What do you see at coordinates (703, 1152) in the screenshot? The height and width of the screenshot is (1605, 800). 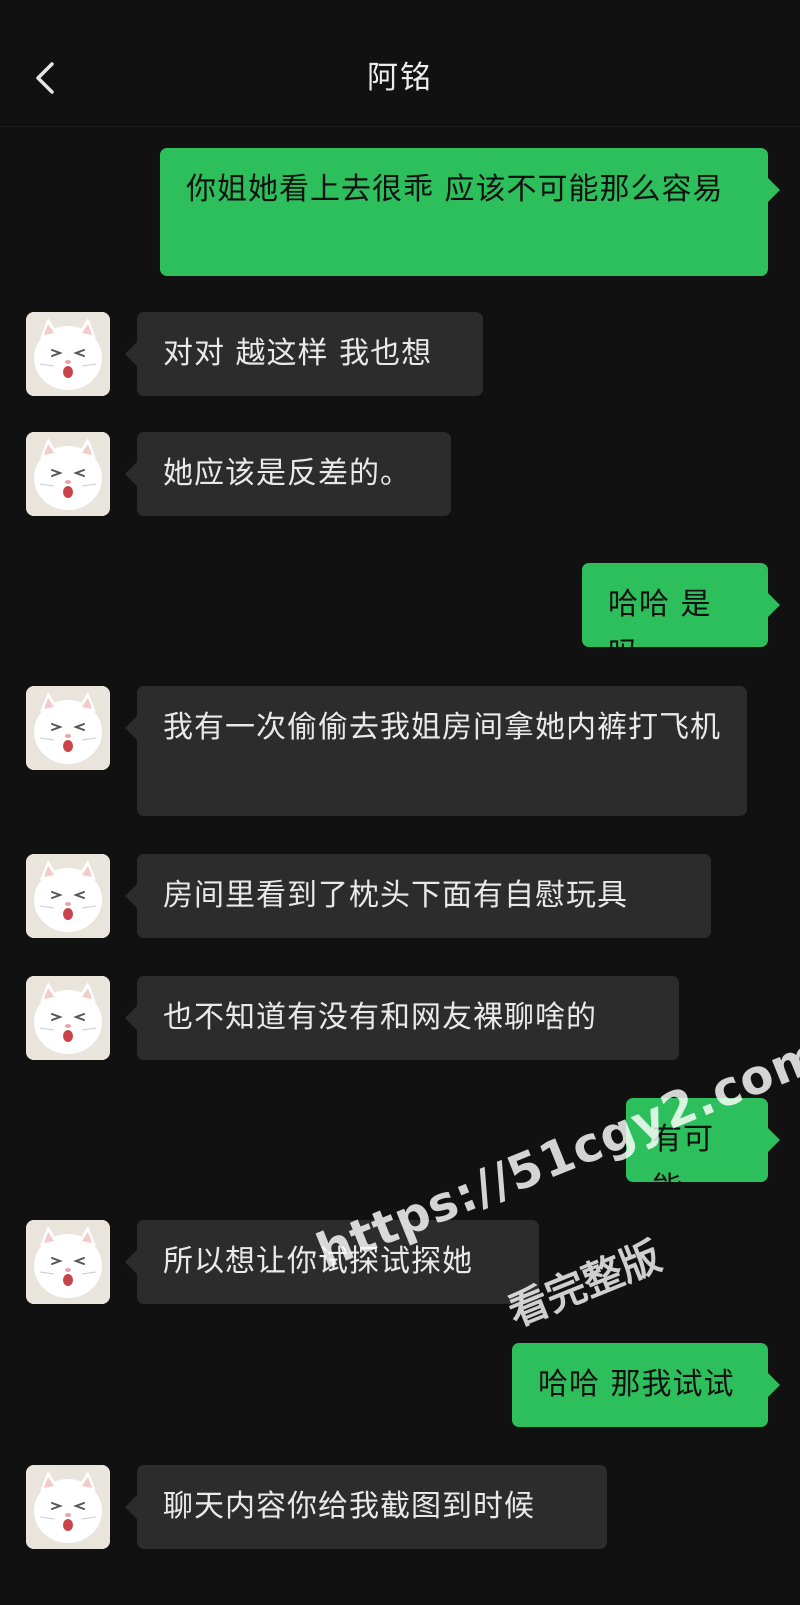 I see `message-bubble-outgoing: 有可能` at bounding box center [703, 1152].